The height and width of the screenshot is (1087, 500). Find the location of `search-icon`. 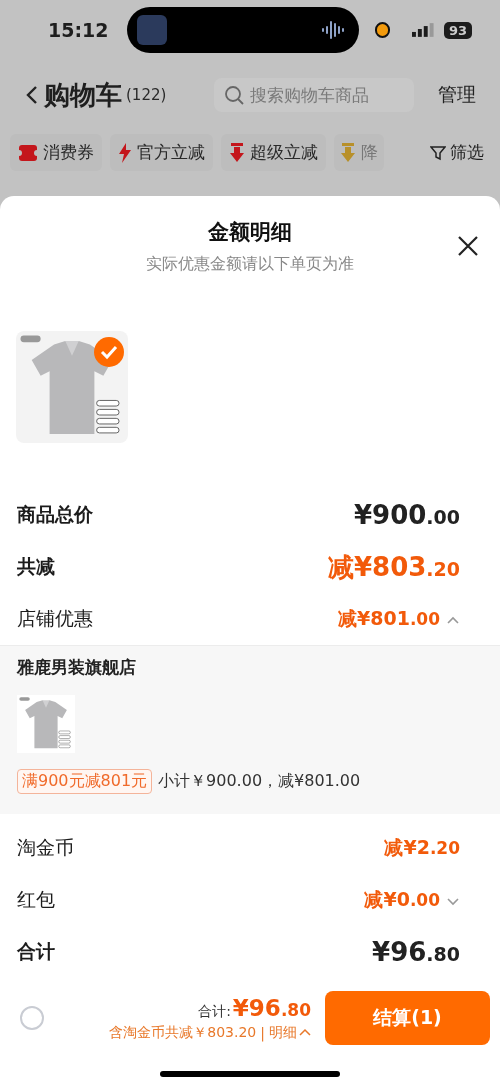

search-icon is located at coordinates (234, 95).